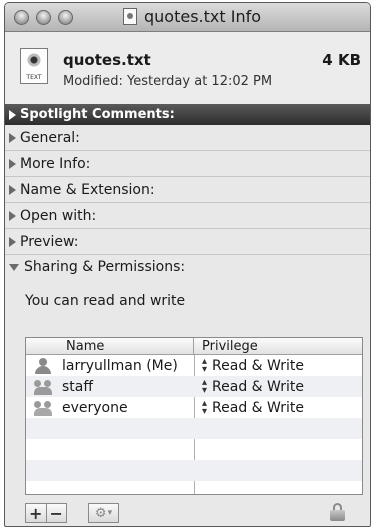  I want to click on table-header: Name Privilege, so click(194, 346).